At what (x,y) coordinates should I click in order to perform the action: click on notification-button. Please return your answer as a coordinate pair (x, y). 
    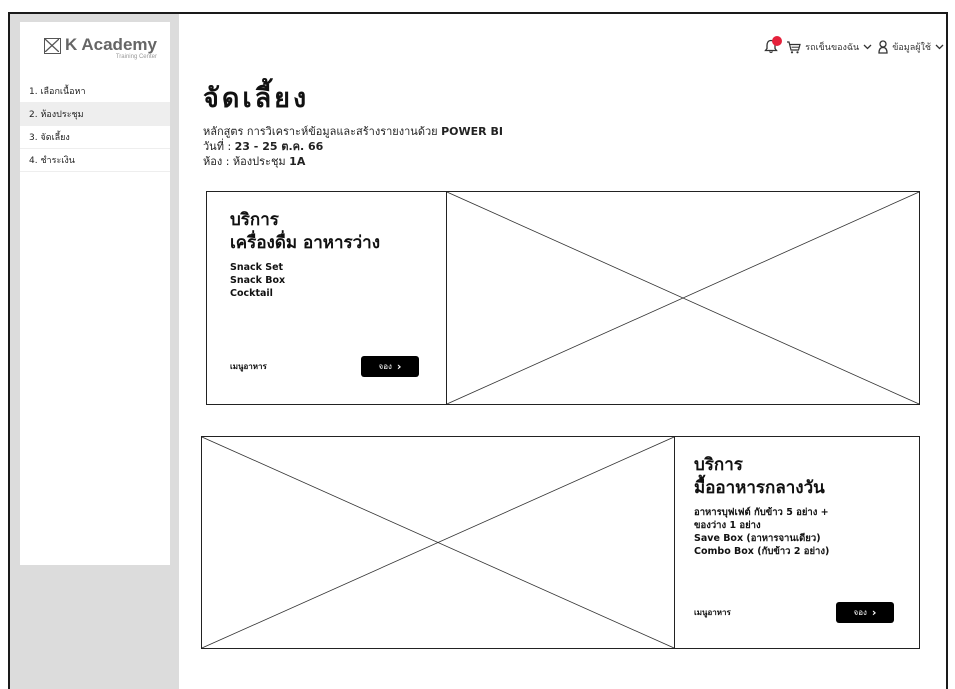
    Looking at the image, I should click on (773, 45).